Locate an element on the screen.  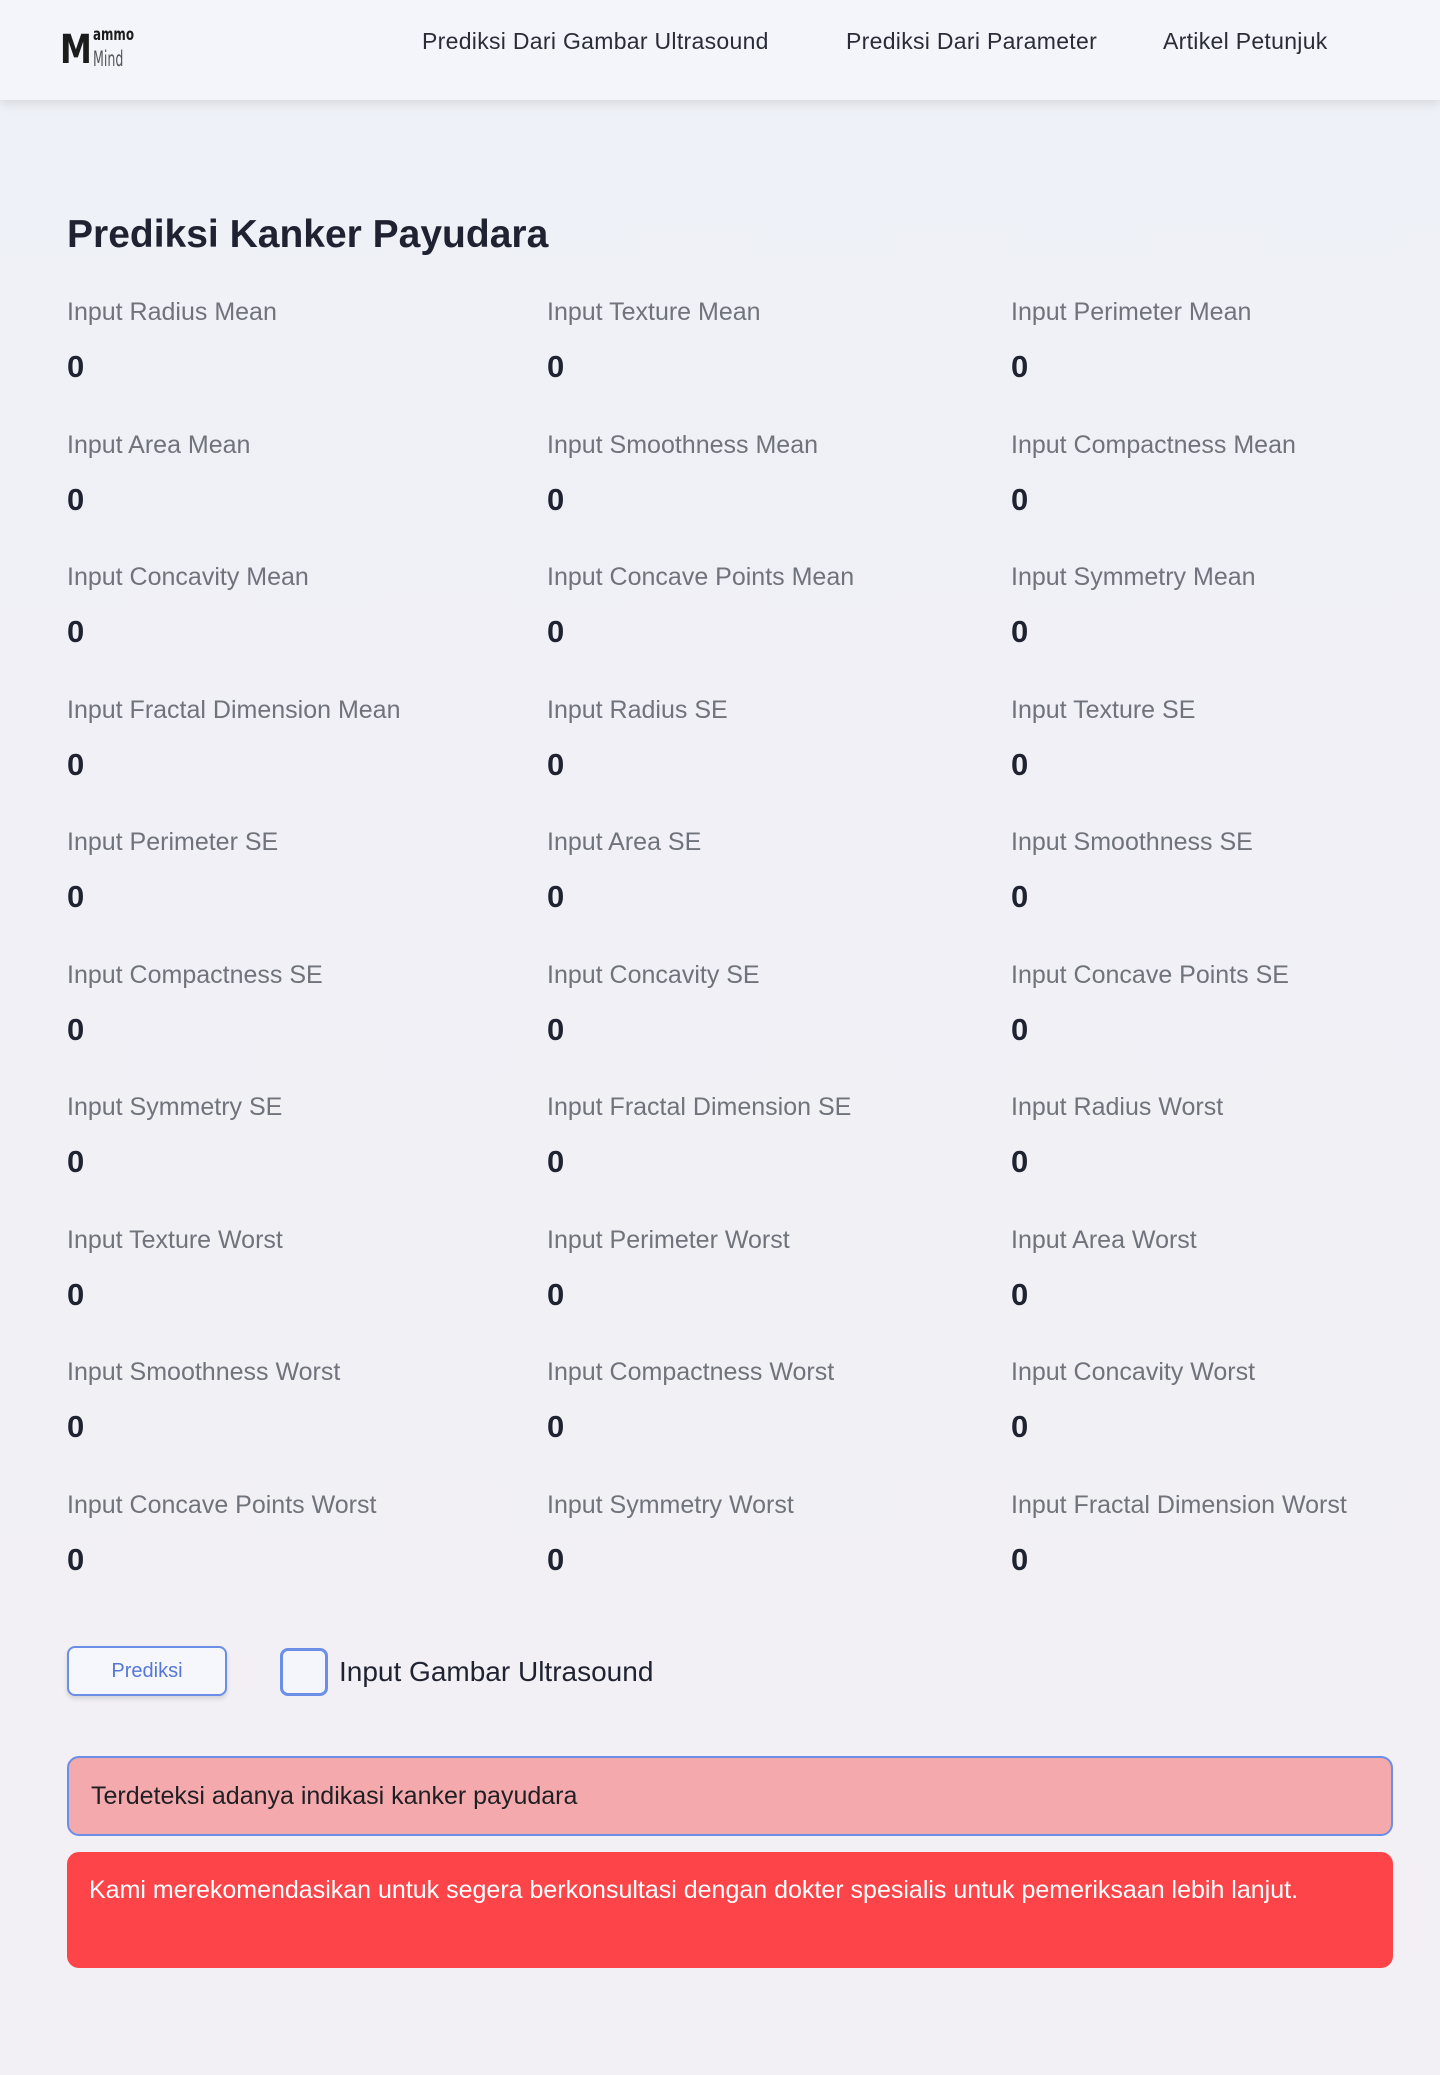
parameter-field: Input Symmetry SE is located at coordinates (277, 1136).